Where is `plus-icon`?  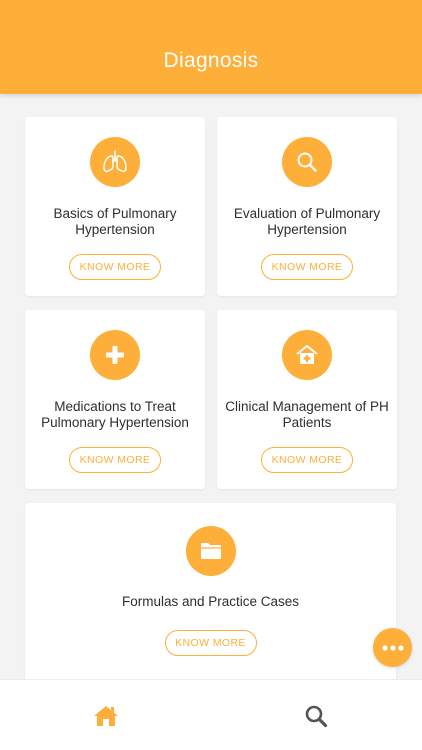
plus-icon is located at coordinates (115, 355).